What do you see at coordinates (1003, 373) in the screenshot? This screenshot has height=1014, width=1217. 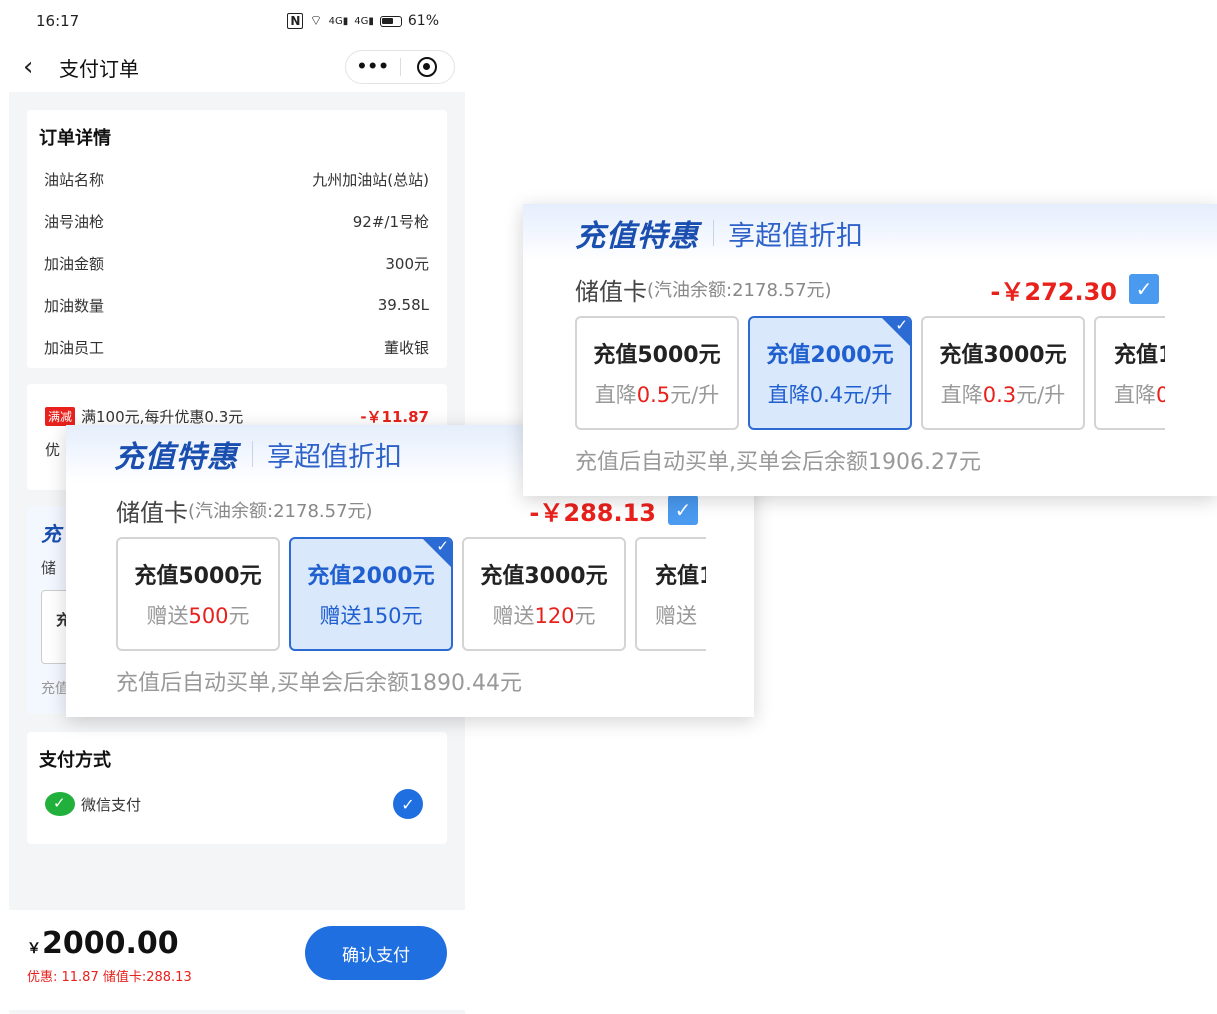 I see `recharge-option-3000: 充值3000元 直降0.3元/升` at bounding box center [1003, 373].